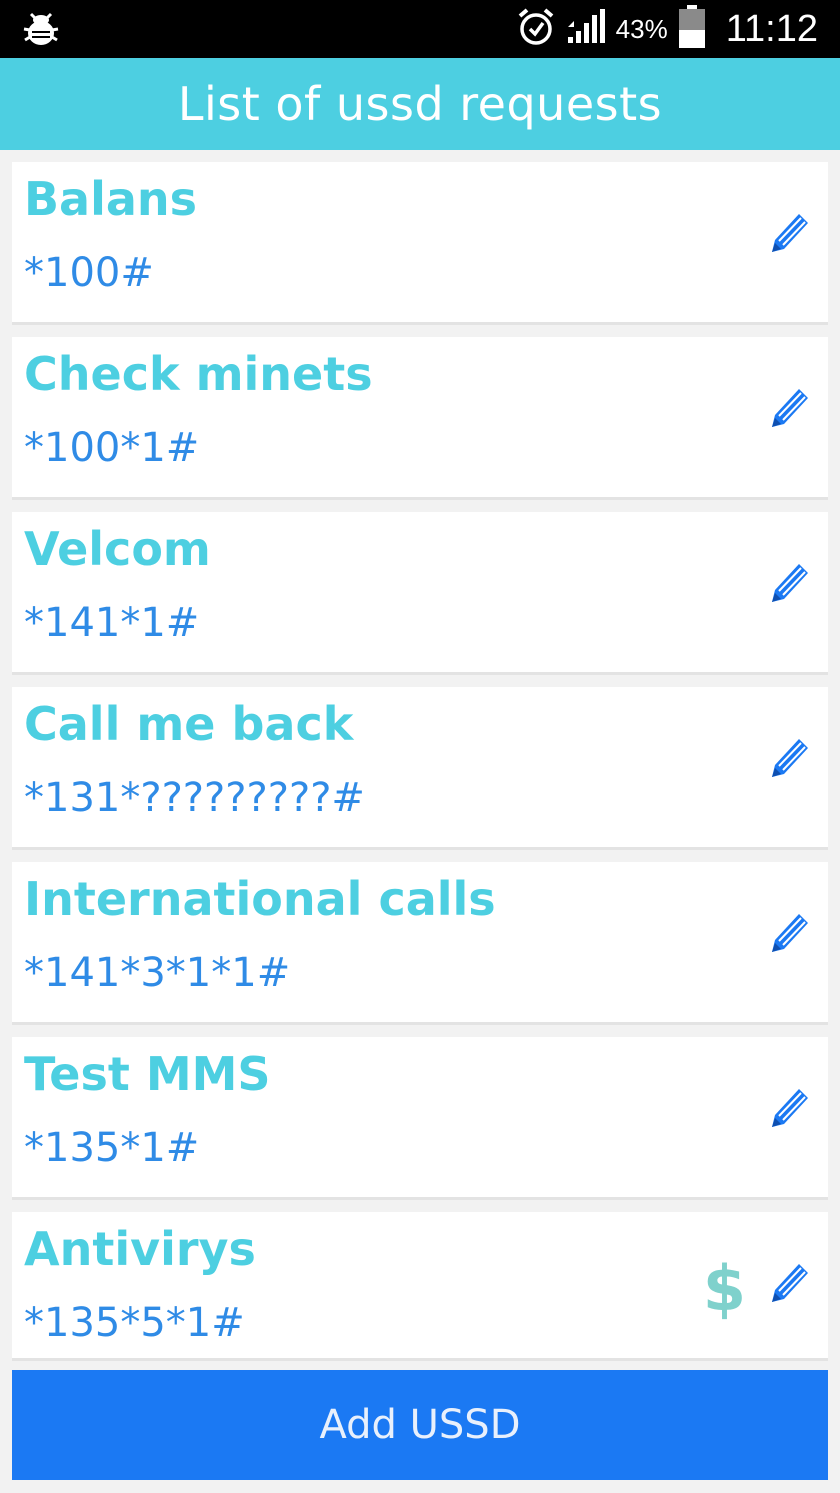  What do you see at coordinates (89, 273) in the screenshot?
I see `request-code: *100#` at bounding box center [89, 273].